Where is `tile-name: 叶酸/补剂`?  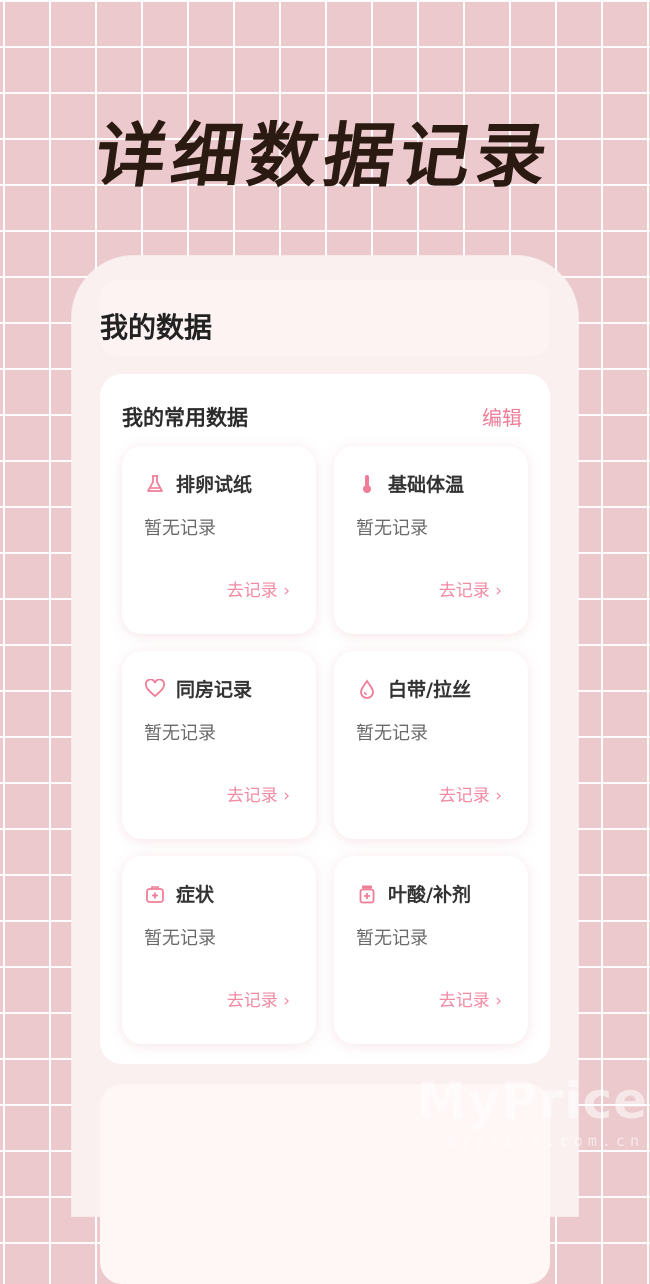 tile-name: 叶酸/补剂 is located at coordinates (429, 895).